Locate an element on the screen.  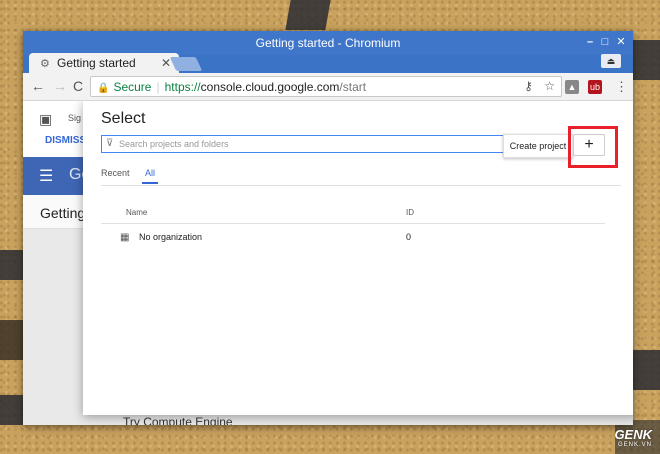
active-tab-indicator is located at coordinates (150, 183).